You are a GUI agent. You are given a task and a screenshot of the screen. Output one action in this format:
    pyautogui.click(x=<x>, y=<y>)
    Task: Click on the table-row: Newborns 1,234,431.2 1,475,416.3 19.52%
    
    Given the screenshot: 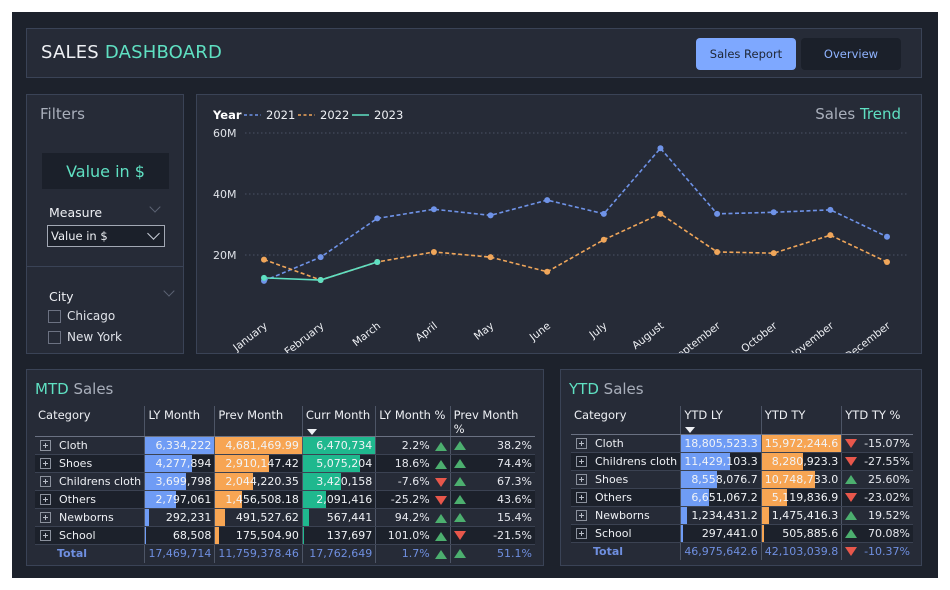 What is the action you would take?
    pyautogui.click(x=742, y=515)
    